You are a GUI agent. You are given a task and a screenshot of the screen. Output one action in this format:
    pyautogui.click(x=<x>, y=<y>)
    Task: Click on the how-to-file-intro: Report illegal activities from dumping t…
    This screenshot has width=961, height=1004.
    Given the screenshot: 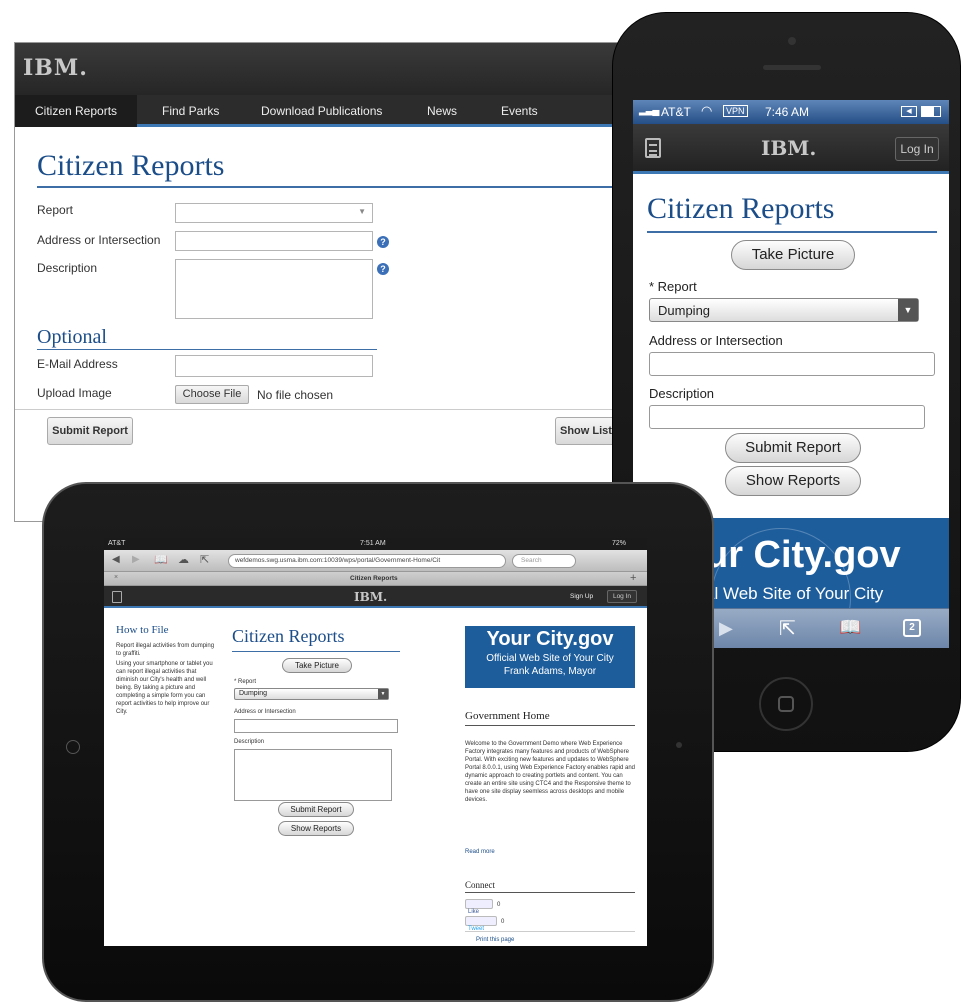 What is the action you would take?
    pyautogui.click(x=165, y=650)
    